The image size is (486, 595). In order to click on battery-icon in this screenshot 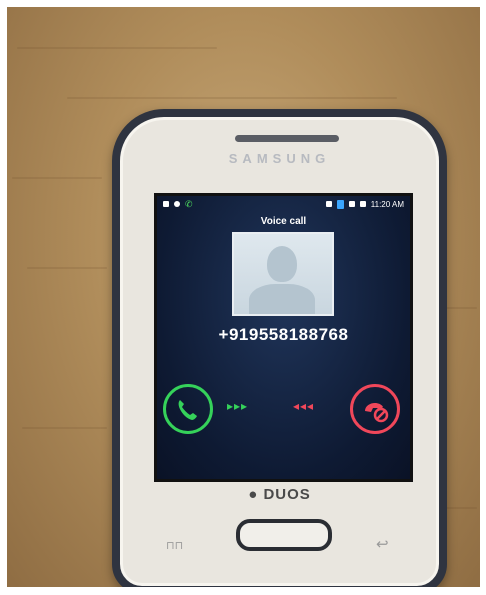, I will do `click(362, 204)`.